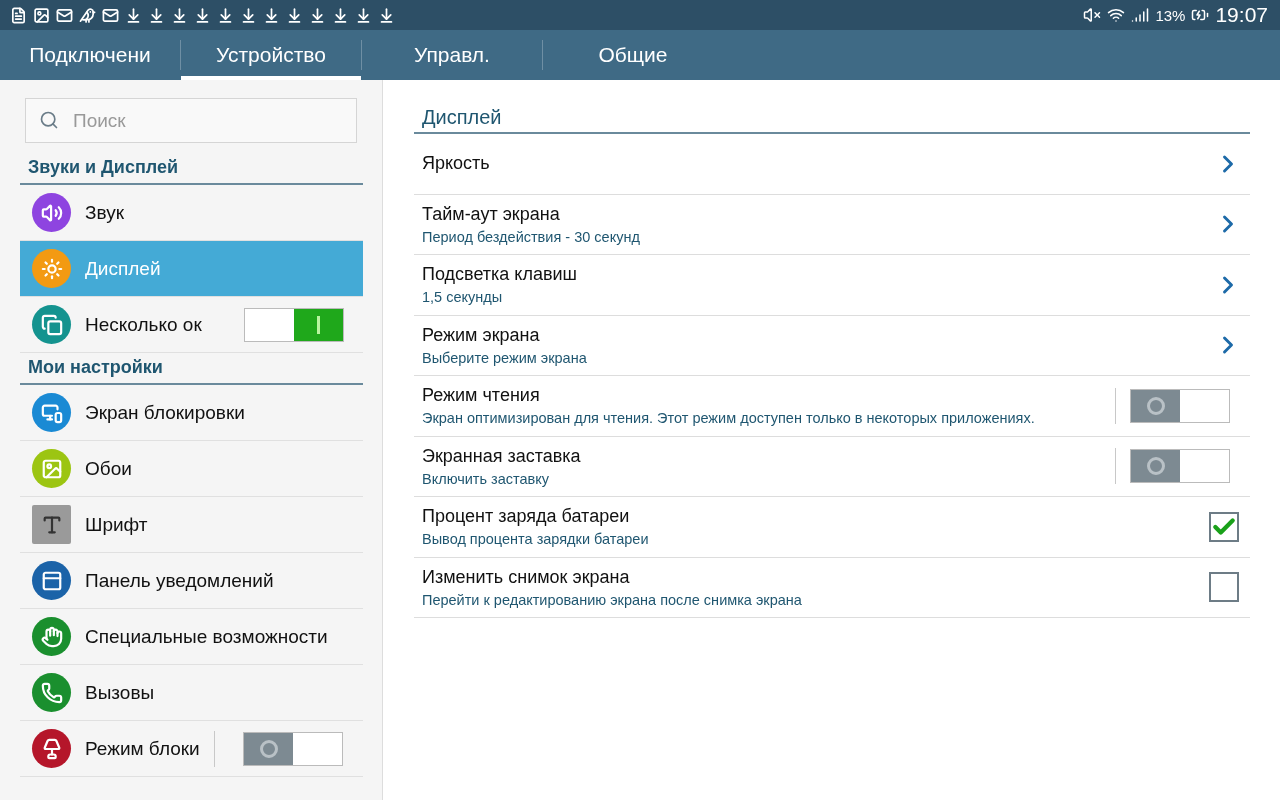  I want to click on settings-row: Подсветка клавиш 1,5 секунды, so click(832, 285).